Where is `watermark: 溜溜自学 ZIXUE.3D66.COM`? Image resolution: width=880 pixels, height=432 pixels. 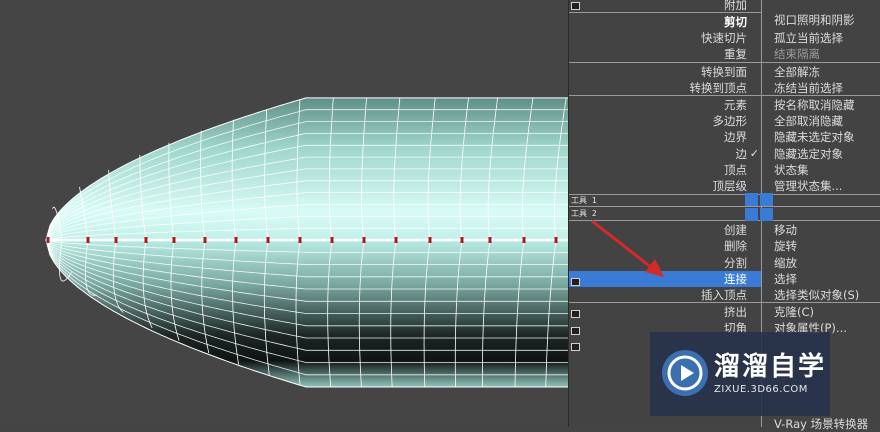
watermark: 溜溜自学 ZIXUE.3D66.COM is located at coordinates (740, 374).